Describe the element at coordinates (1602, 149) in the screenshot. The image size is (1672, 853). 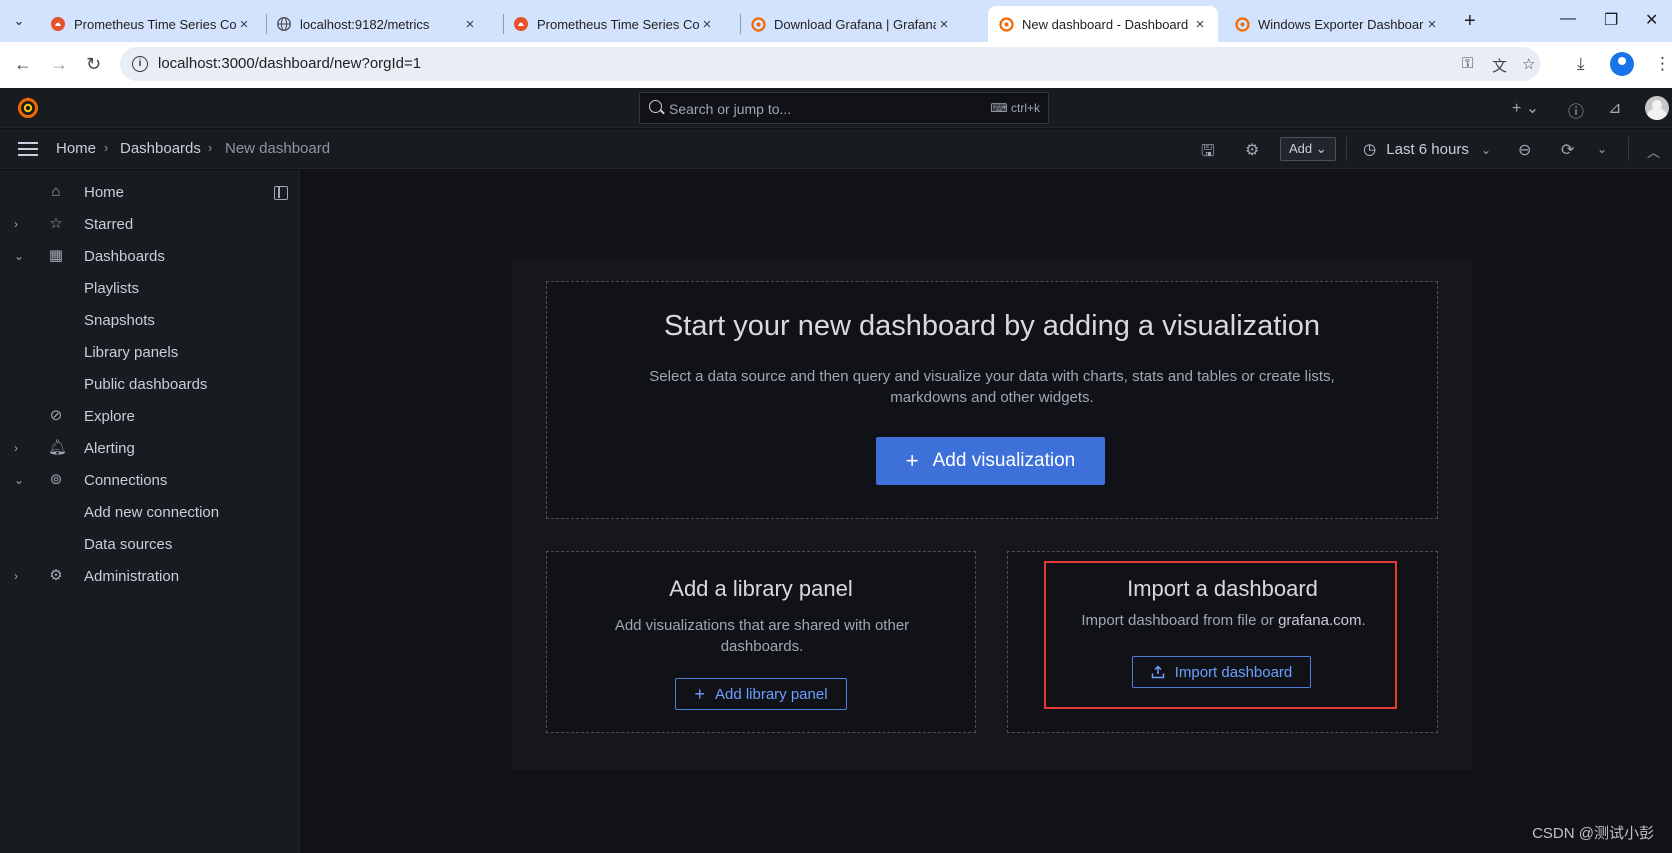
I see `refresh-interval-chevron-icon: ⌄` at that location.